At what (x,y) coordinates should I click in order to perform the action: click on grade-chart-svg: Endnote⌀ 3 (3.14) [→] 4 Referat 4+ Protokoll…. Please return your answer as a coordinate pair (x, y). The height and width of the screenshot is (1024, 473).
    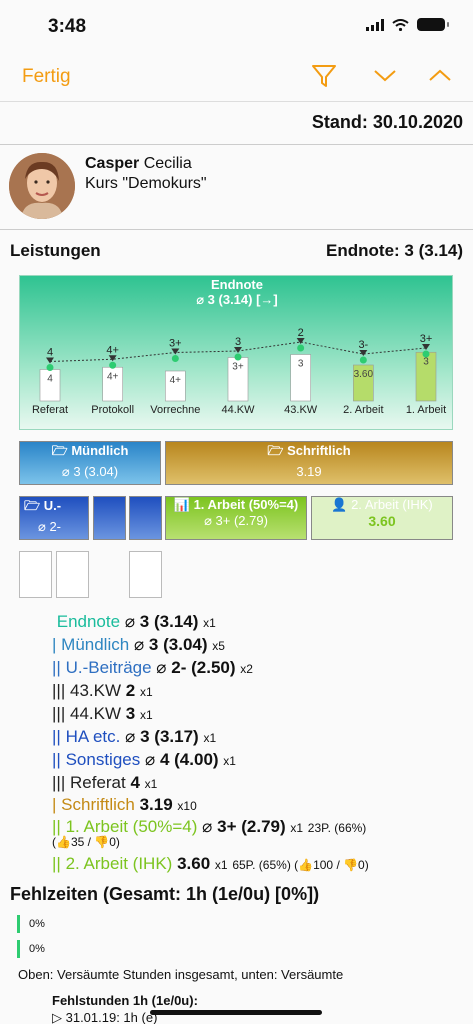
    Looking at the image, I should click on (239, 346).